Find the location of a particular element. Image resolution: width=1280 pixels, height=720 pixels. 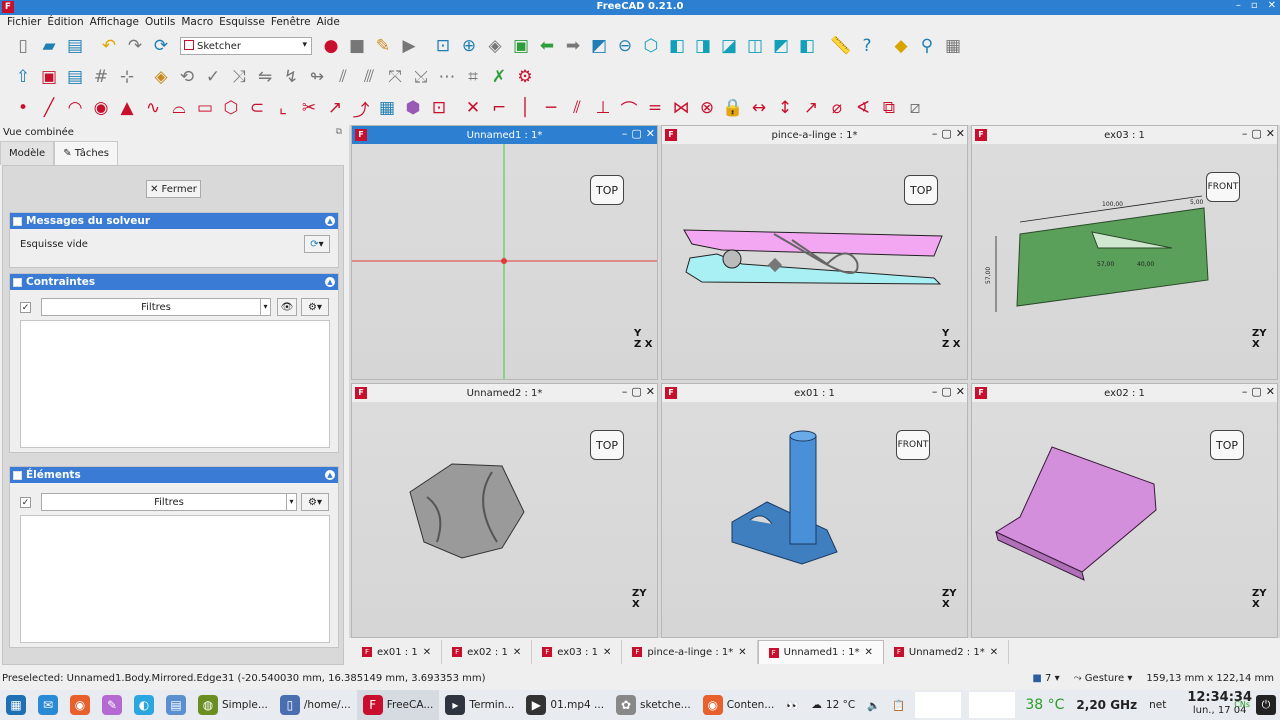

refresh-icon: ⟳ is located at coordinates (161, 46).